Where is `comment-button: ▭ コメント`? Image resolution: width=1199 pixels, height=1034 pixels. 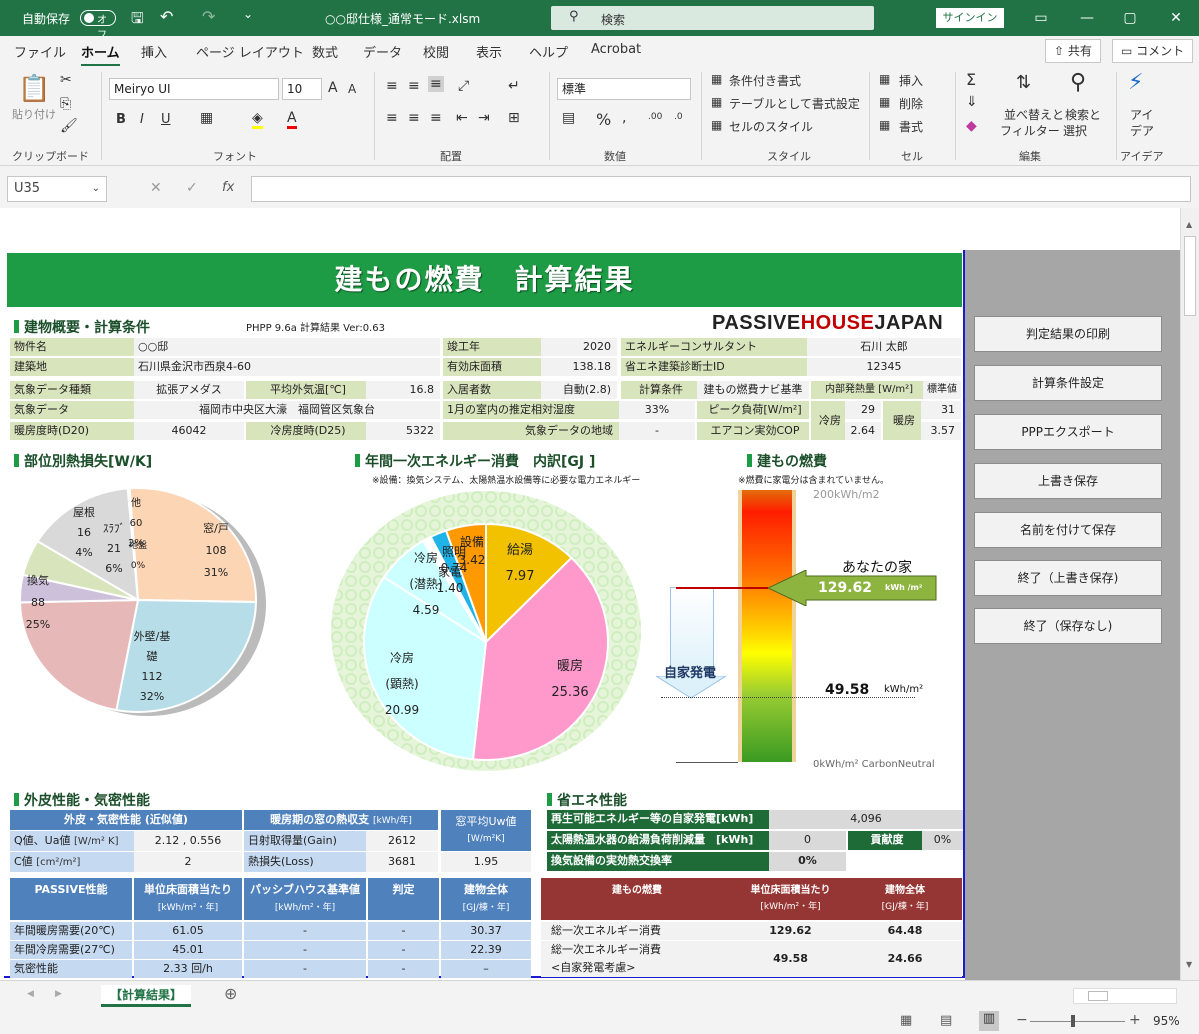 comment-button: ▭ コメント is located at coordinates (1153, 51).